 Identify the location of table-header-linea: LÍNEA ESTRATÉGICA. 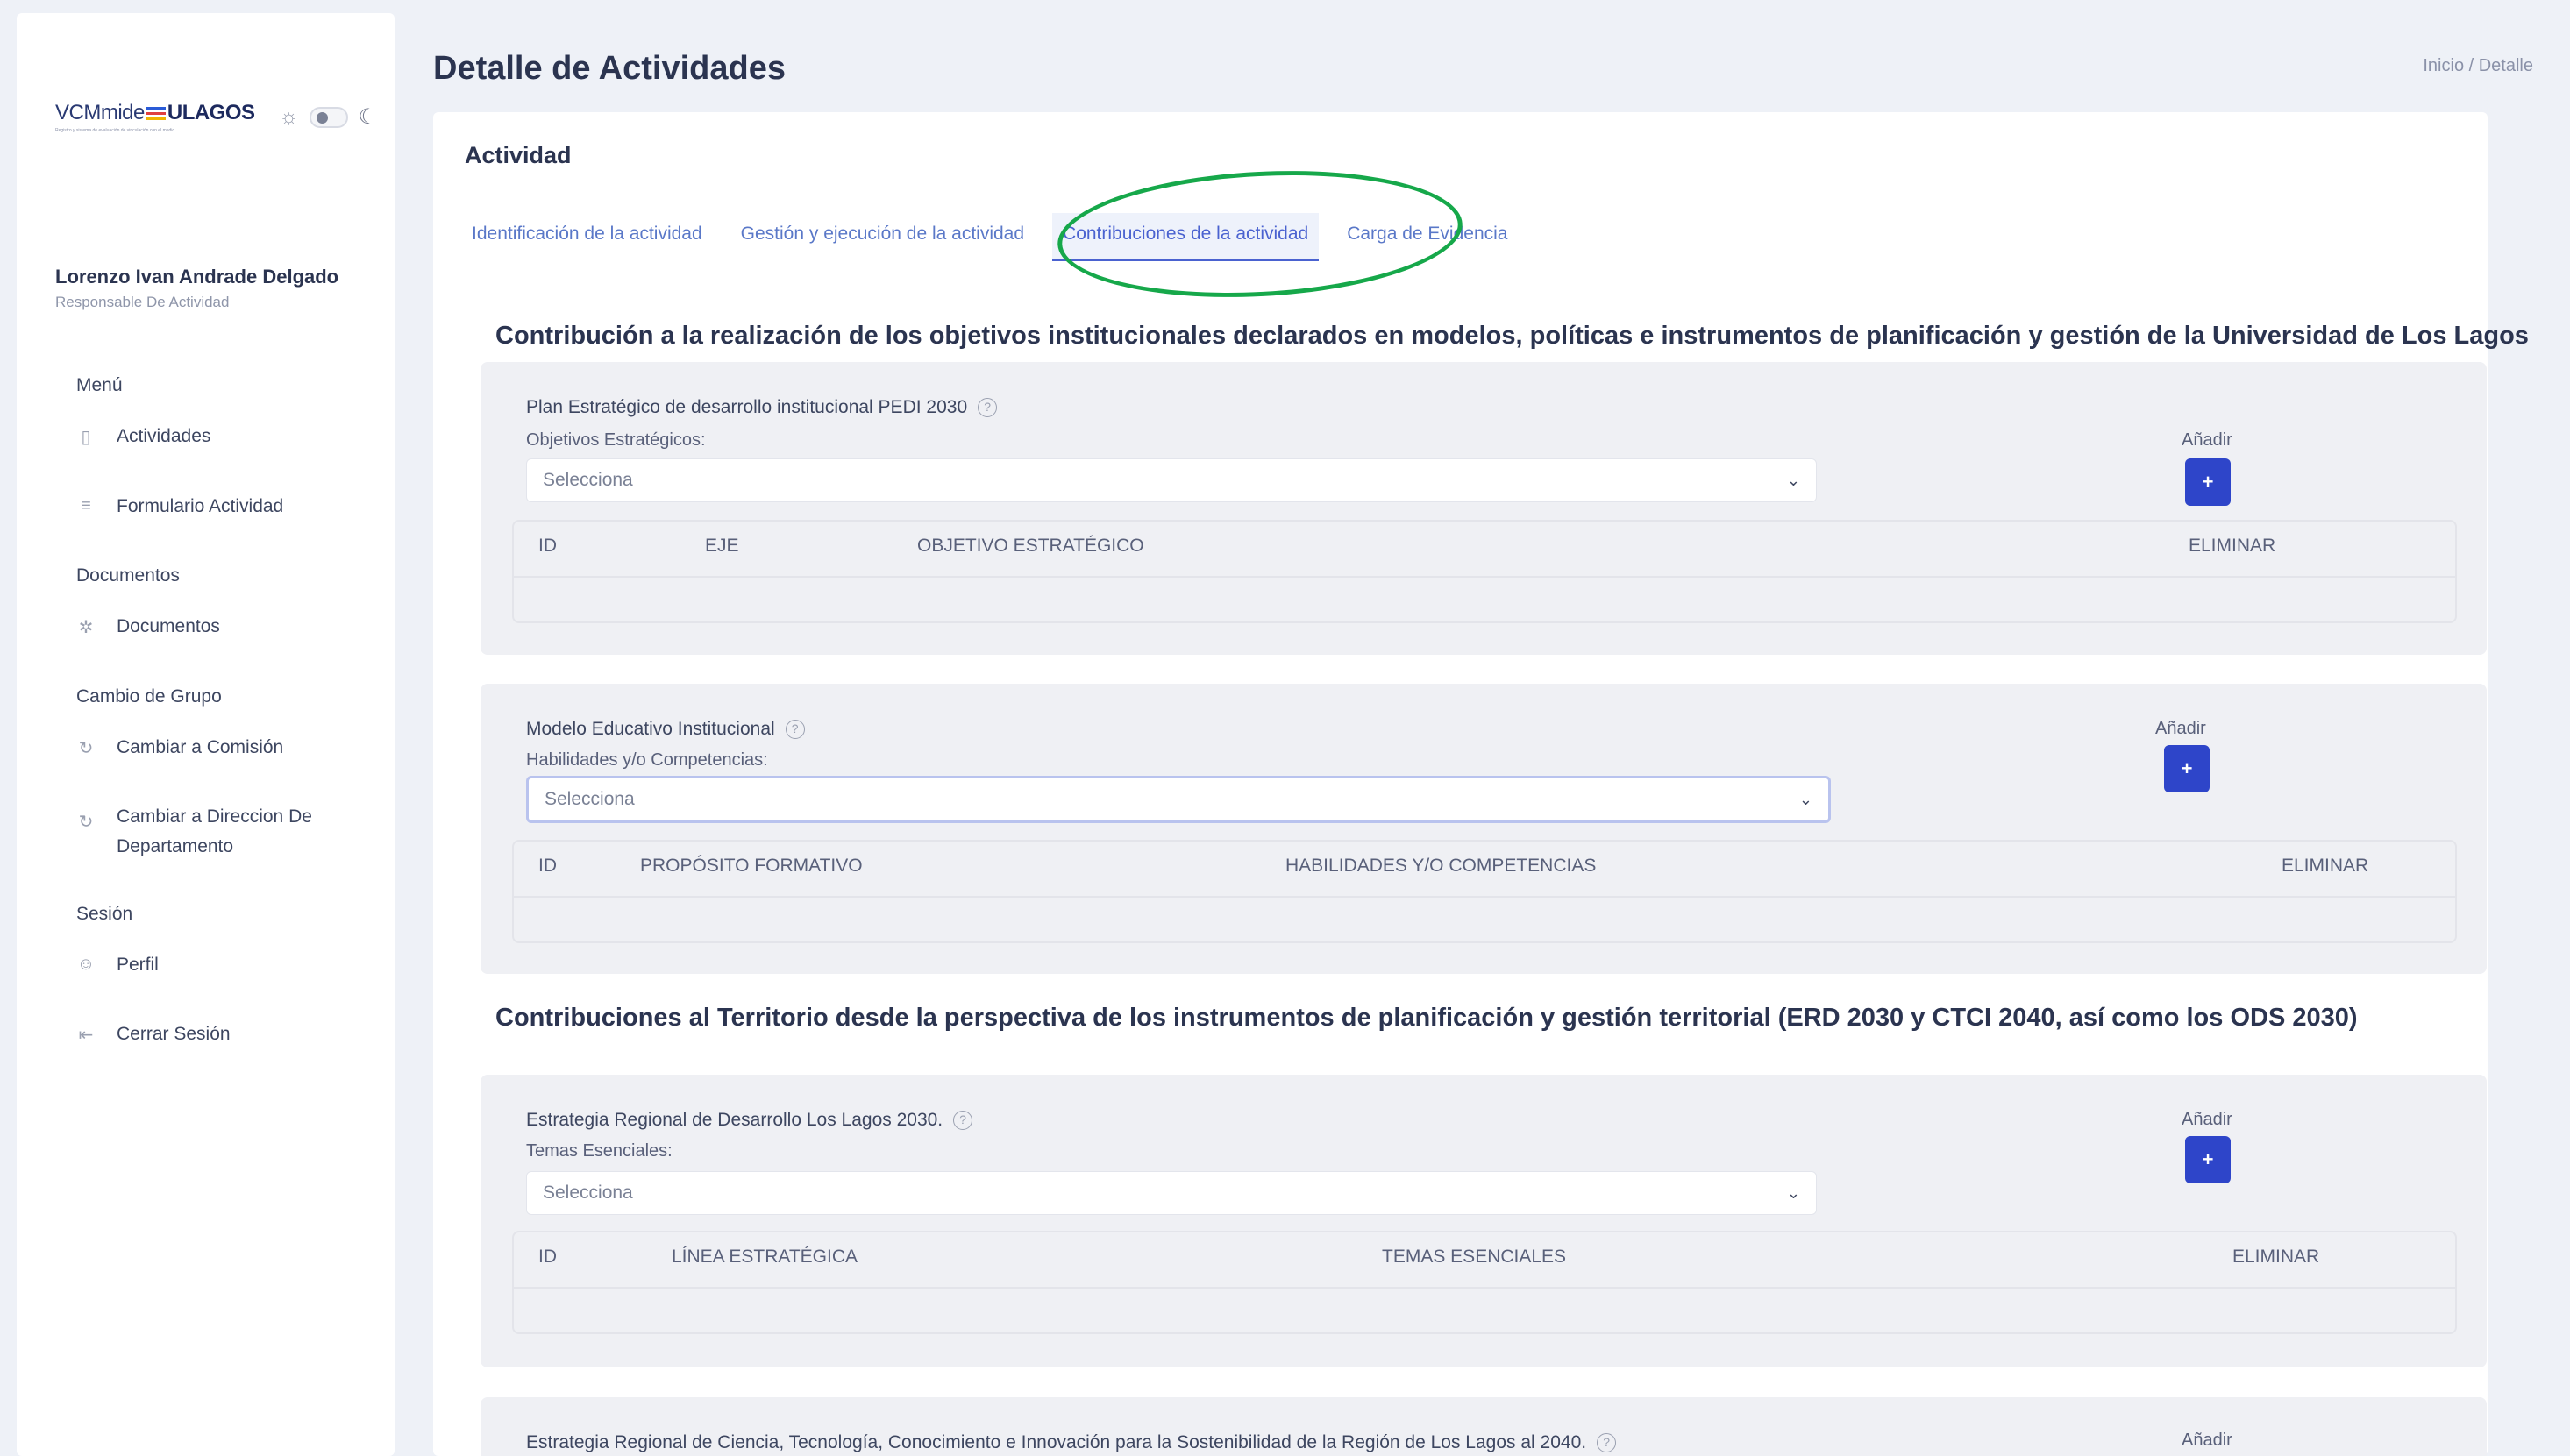
(765, 1256).